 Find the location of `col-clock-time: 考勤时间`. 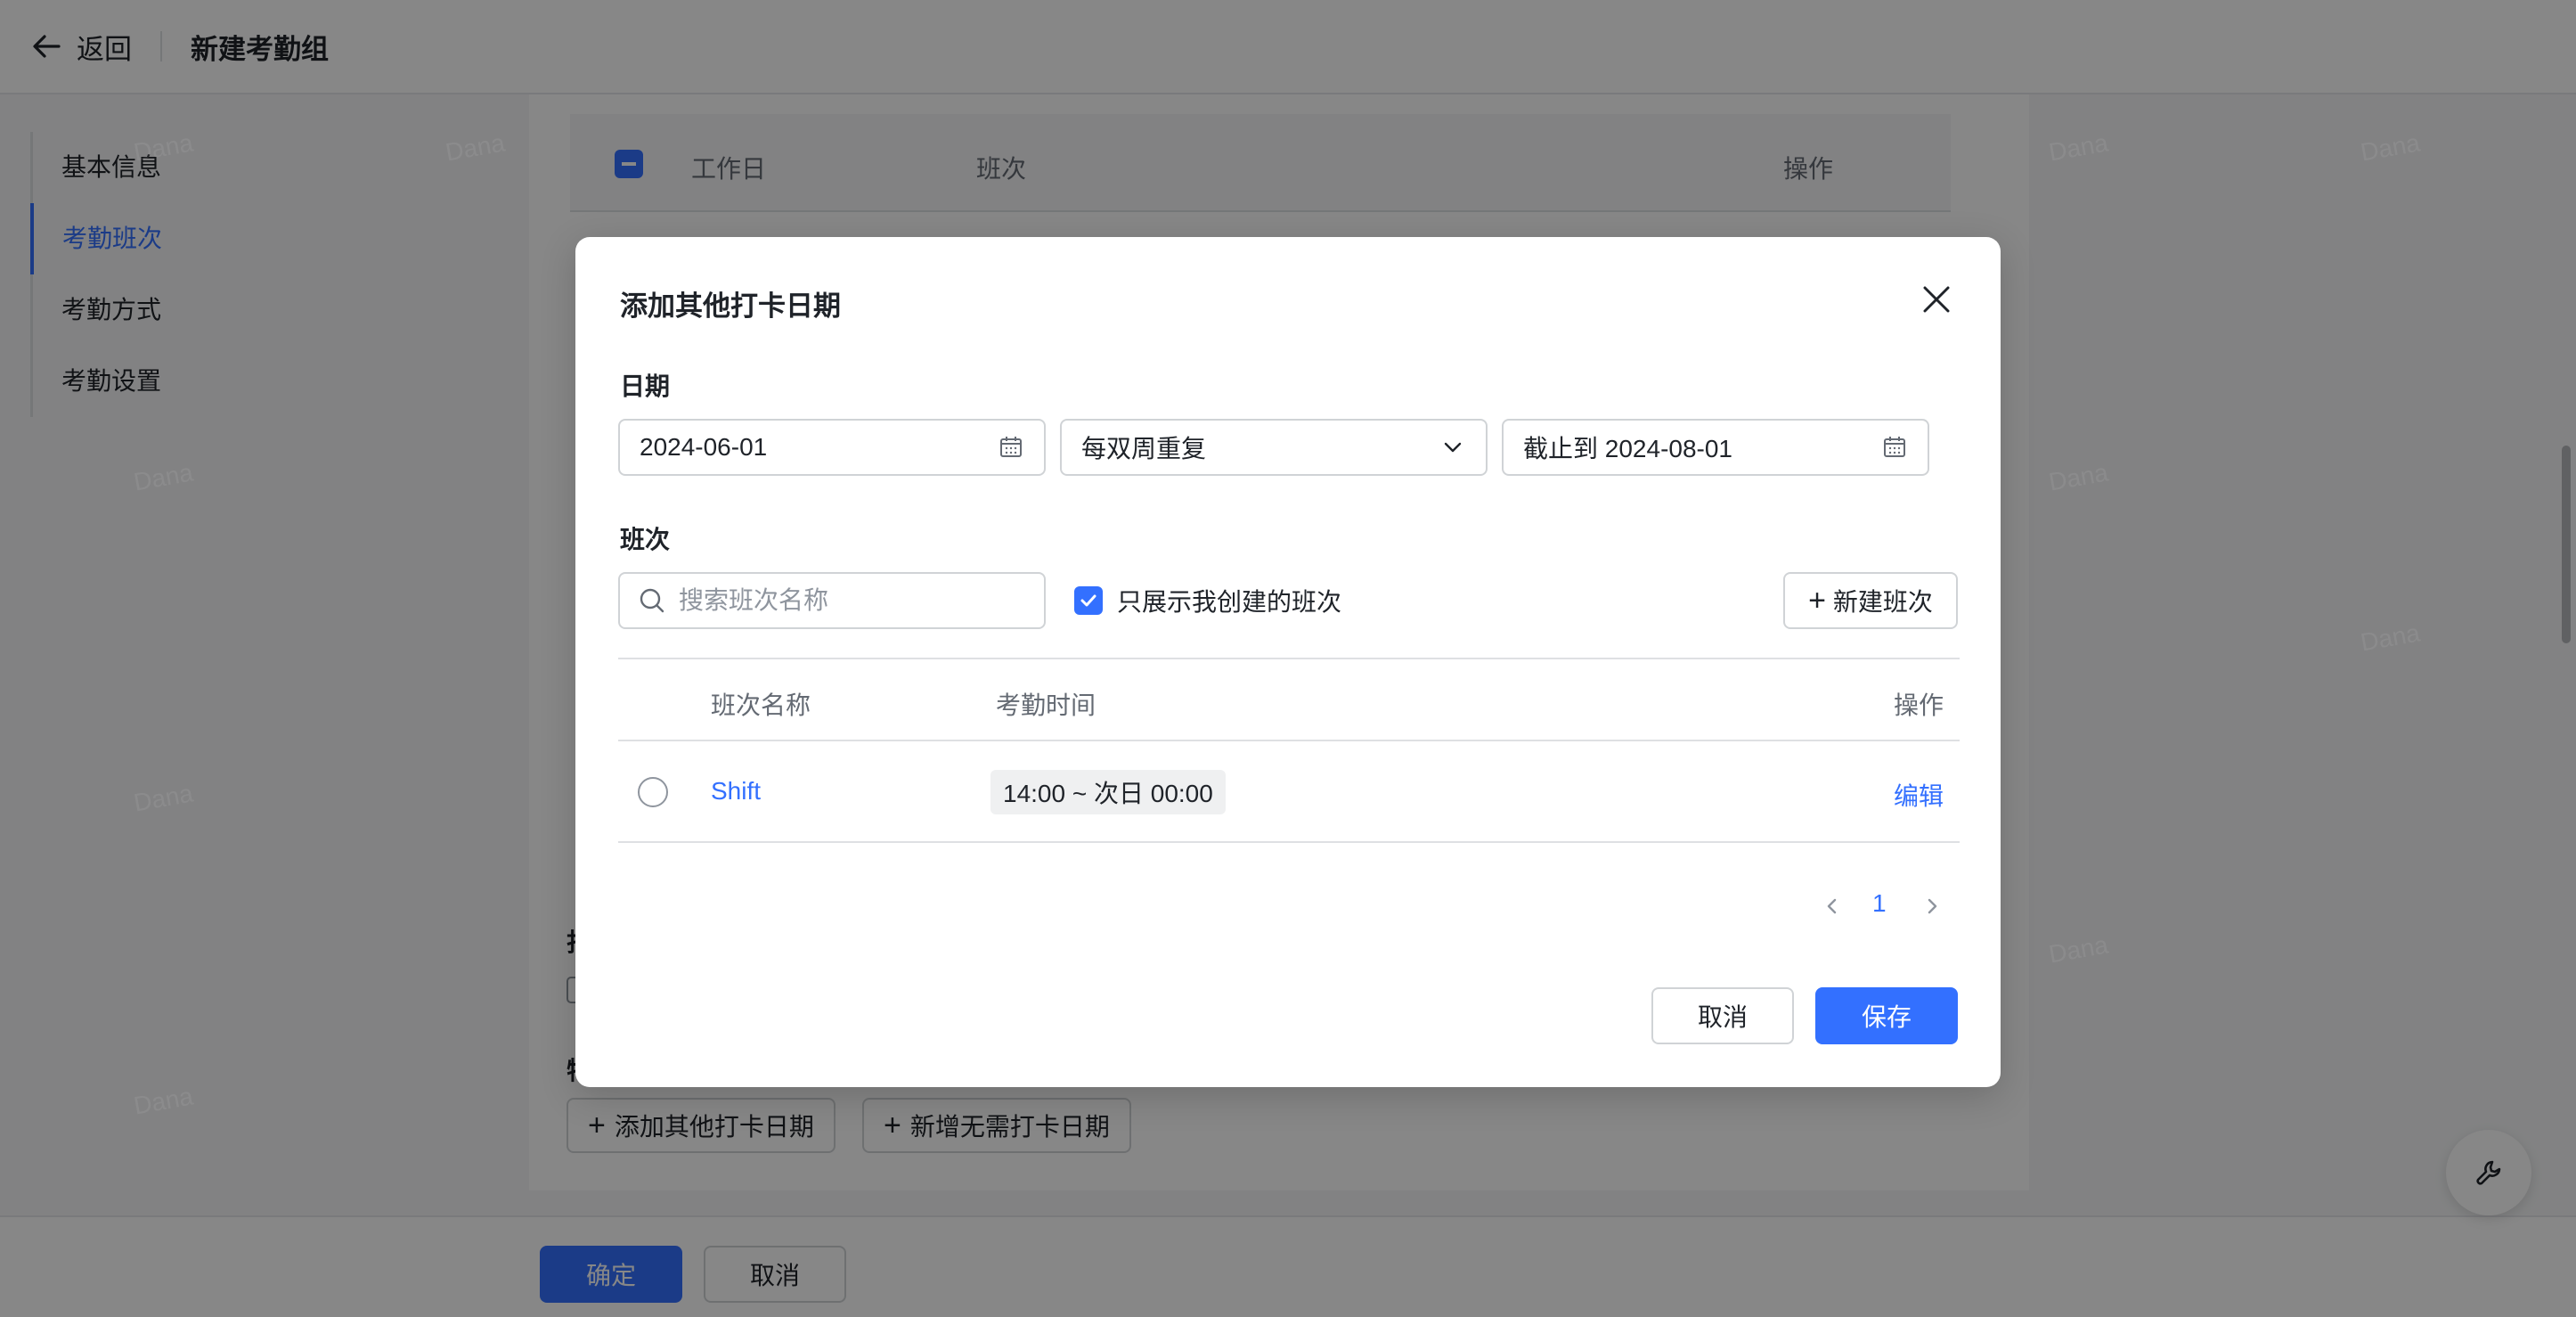

col-clock-time: 考勤时间 is located at coordinates (1046, 705).